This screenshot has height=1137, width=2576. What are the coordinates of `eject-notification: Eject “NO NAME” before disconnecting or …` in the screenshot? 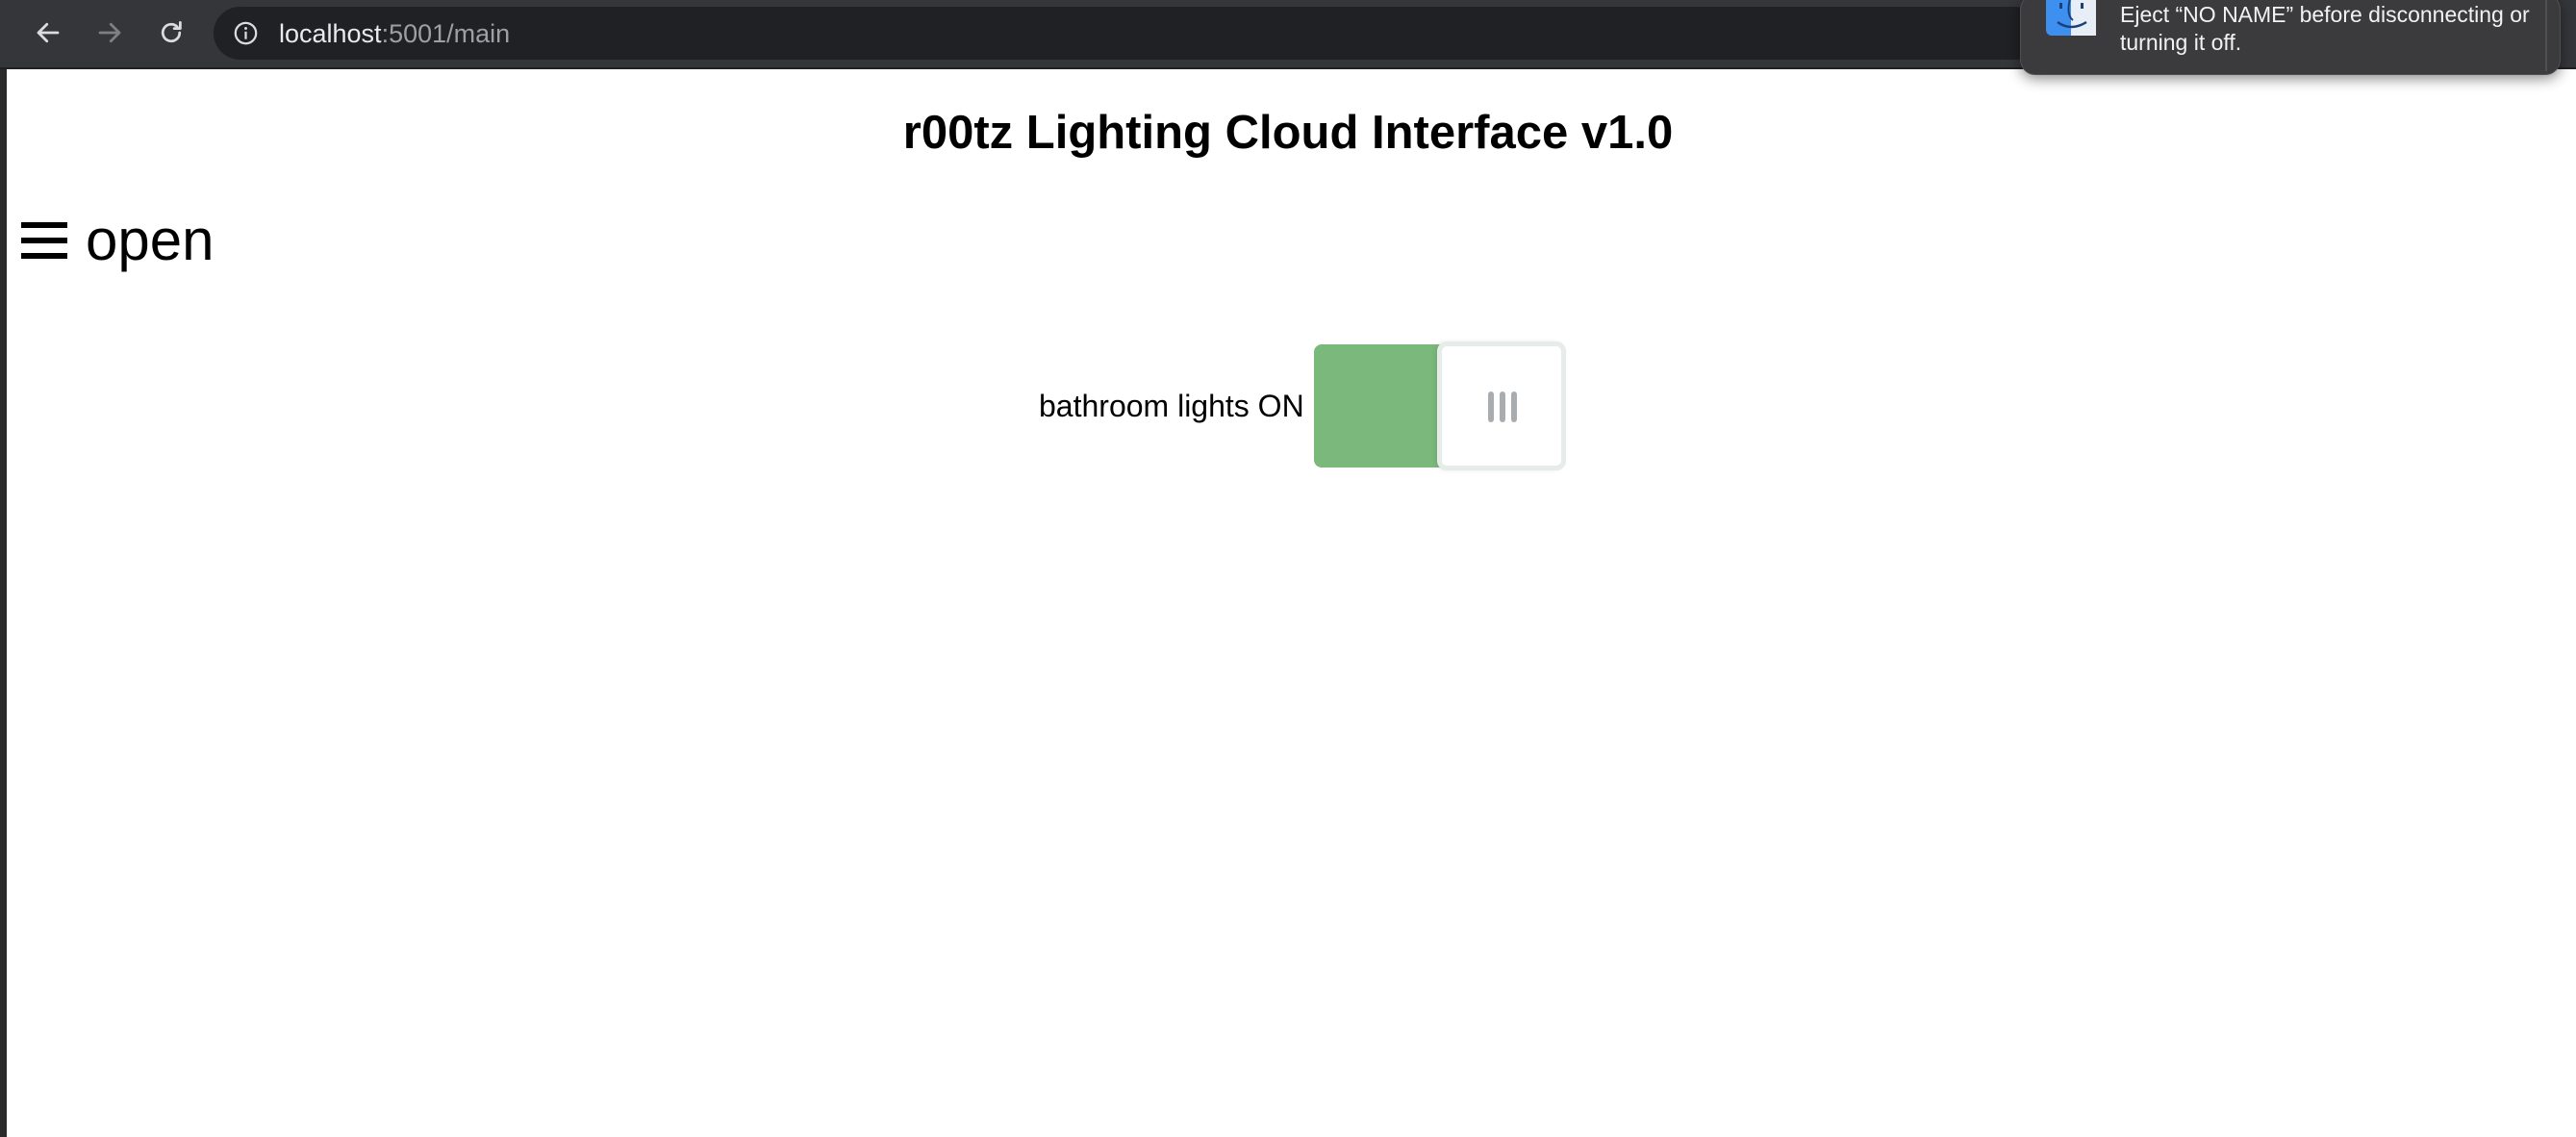 It's located at (2290, 37).